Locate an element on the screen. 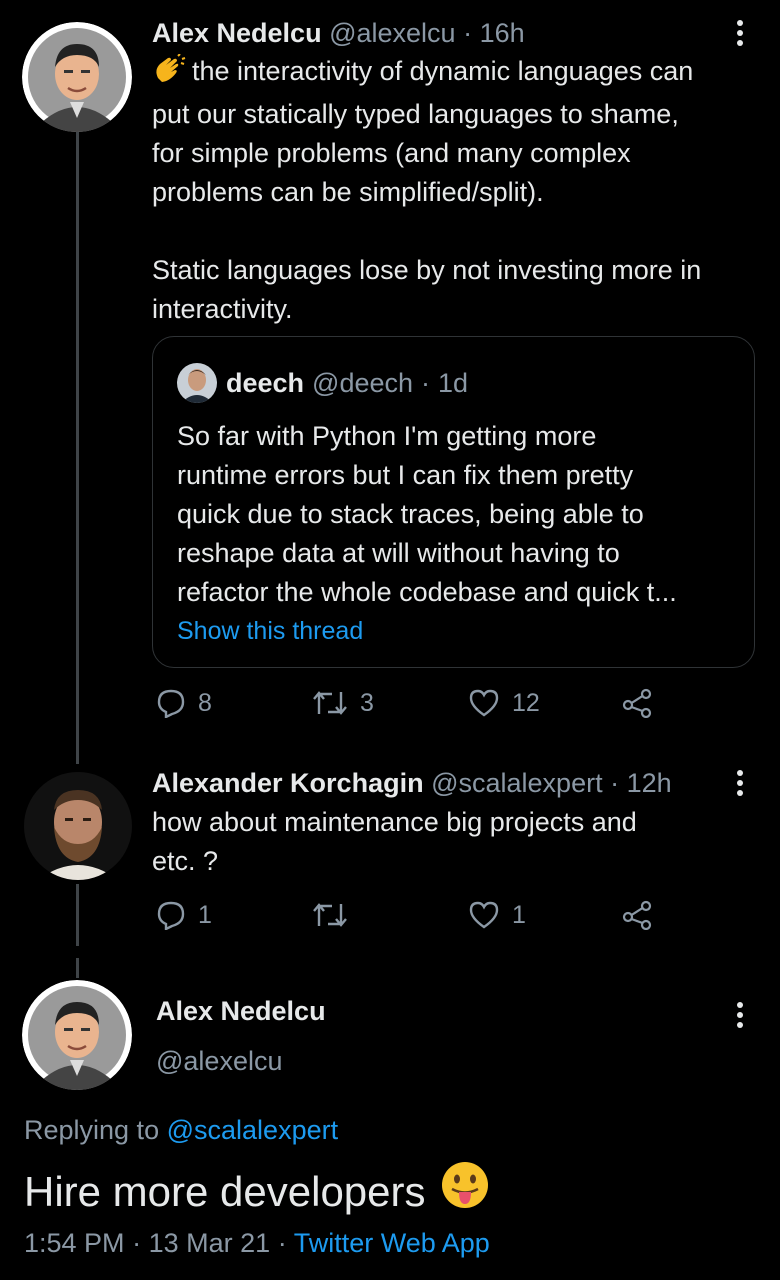 The image size is (780, 1280). quote-header: deech @deech · 1d is located at coordinates (322, 383).